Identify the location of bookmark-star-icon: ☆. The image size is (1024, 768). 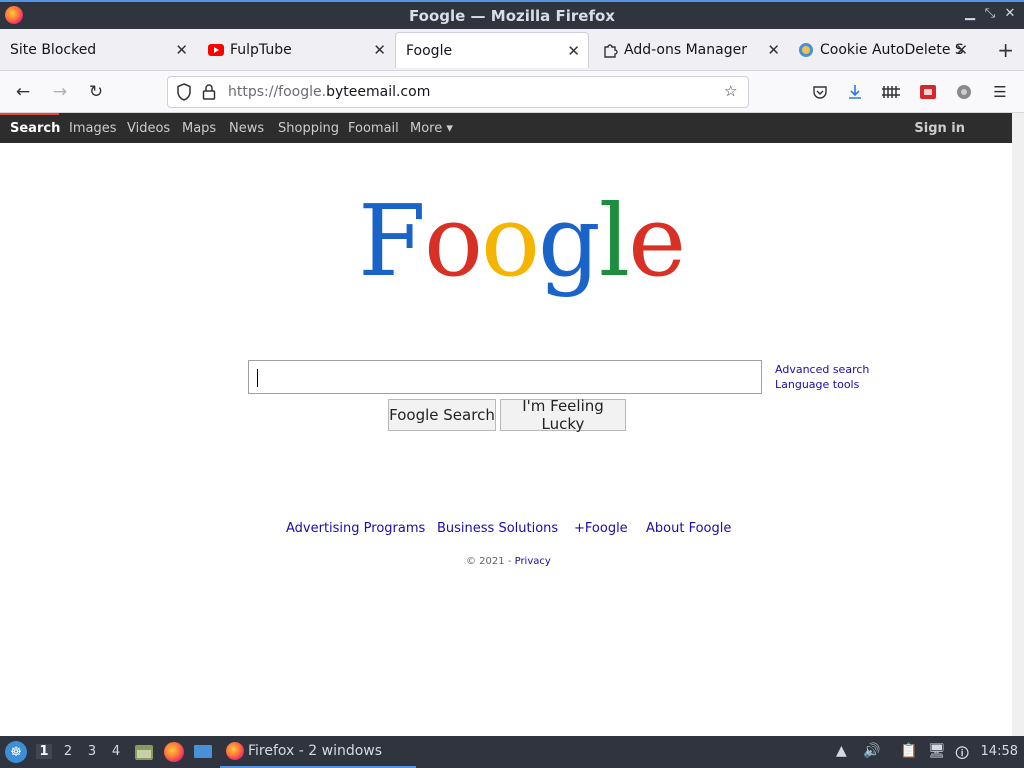
(730, 91).